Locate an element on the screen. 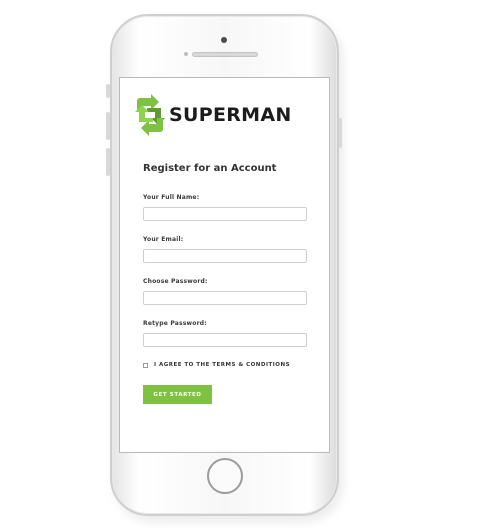 This screenshot has width=478, height=532. sensor-dot is located at coordinates (186, 54).